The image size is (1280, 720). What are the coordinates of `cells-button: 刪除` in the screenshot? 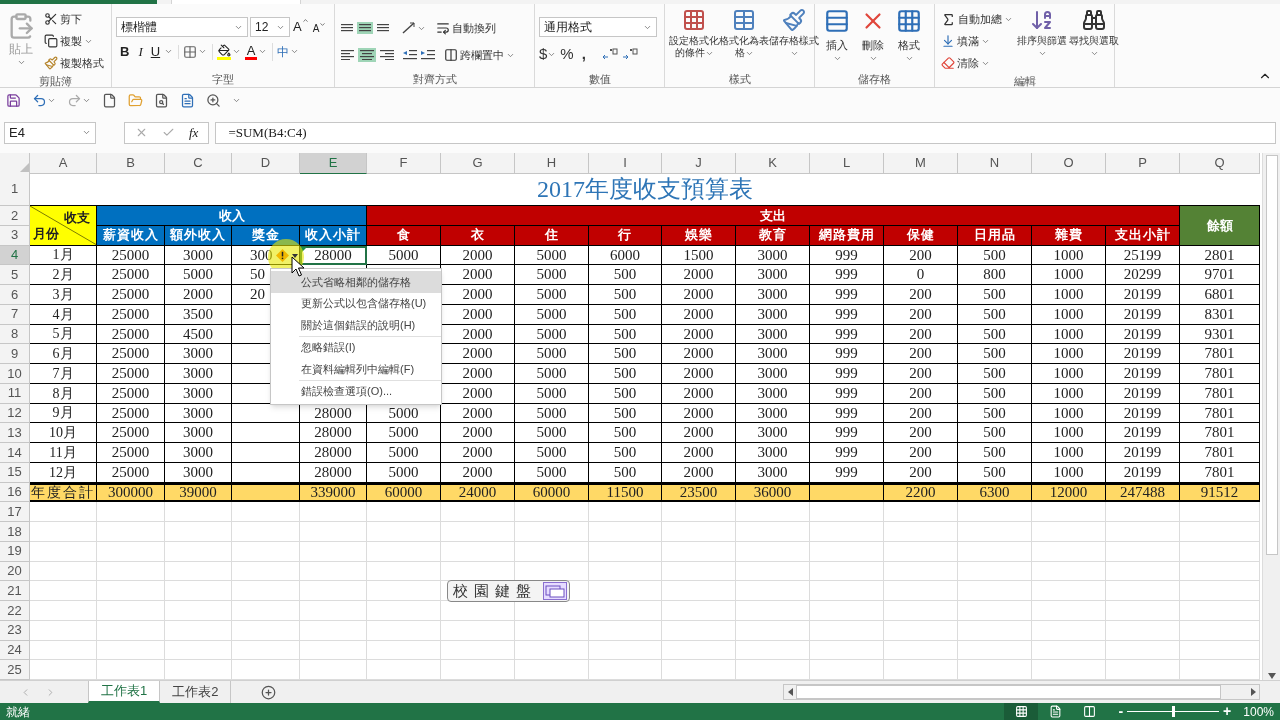 It's located at (873, 40).